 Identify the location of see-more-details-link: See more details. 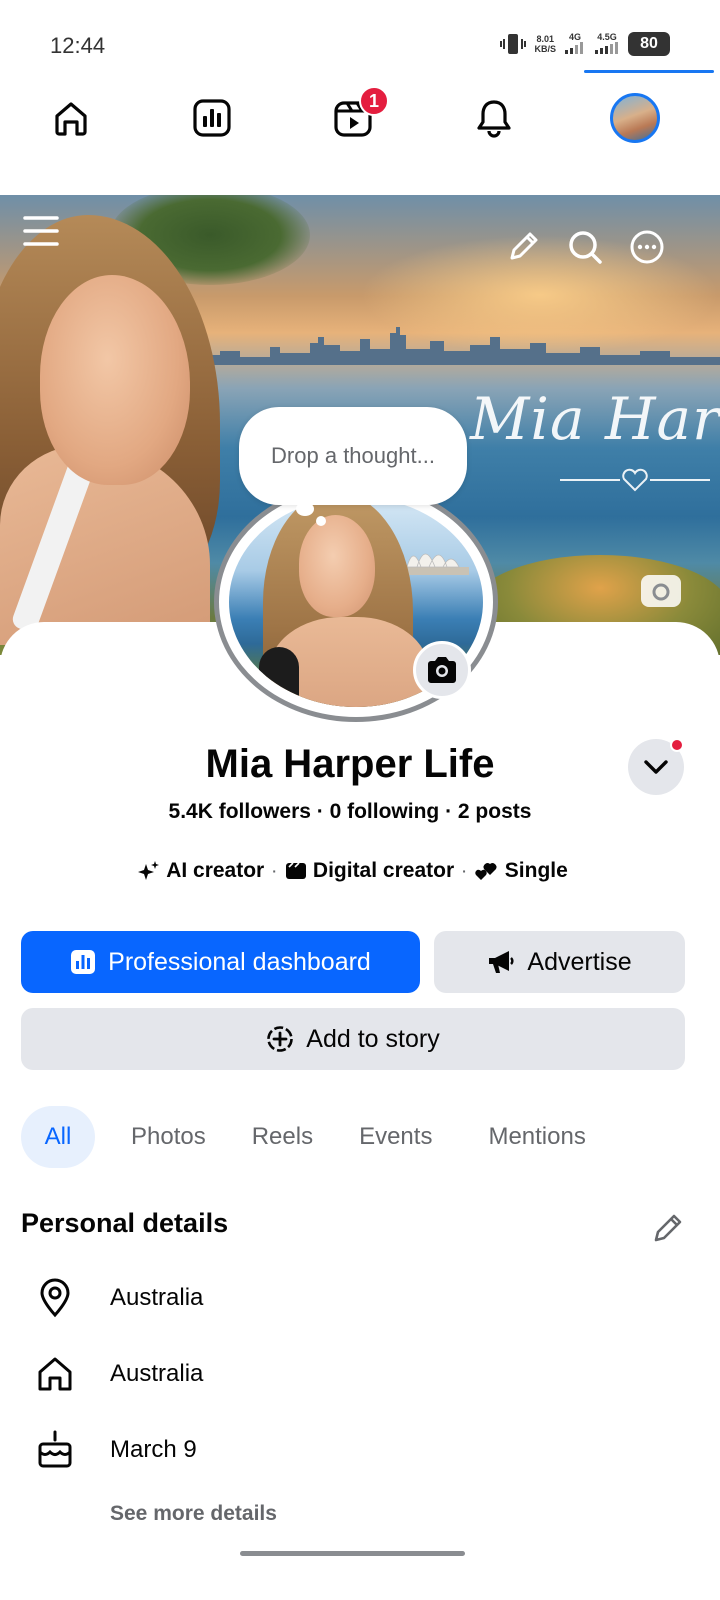
(193, 1514).